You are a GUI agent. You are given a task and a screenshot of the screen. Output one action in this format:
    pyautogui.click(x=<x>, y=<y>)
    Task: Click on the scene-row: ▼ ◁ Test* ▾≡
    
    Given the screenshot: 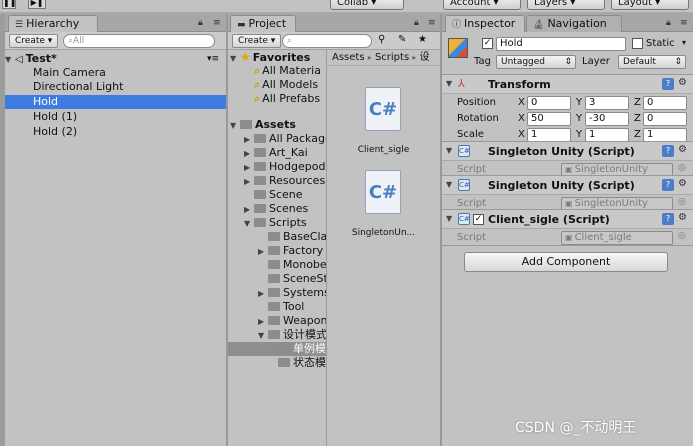 What is the action you would take?
    pyautogui.click(x=115, y=59)
    